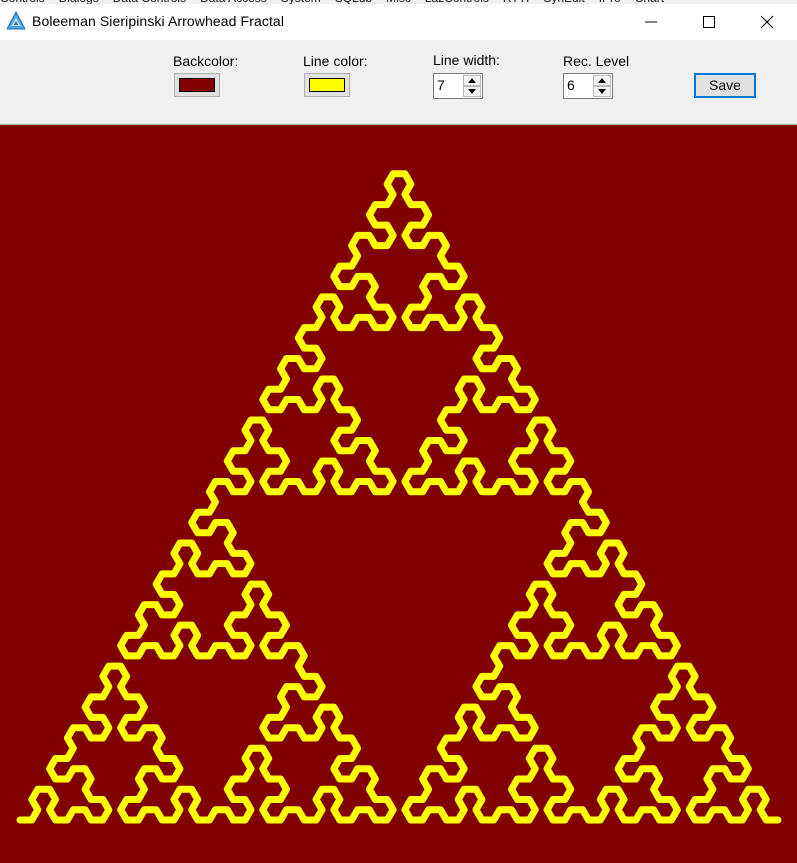 This screenshot has height=863, width=797. I want to click on backcolor-swatch, so click(197, 85).